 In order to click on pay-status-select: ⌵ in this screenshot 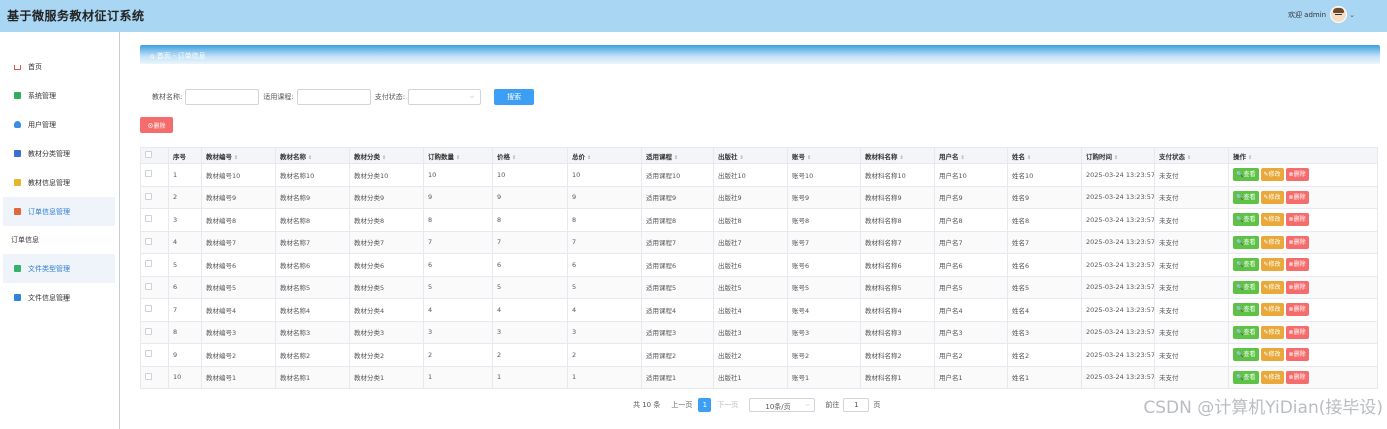, I will do `click(445, 97)`.